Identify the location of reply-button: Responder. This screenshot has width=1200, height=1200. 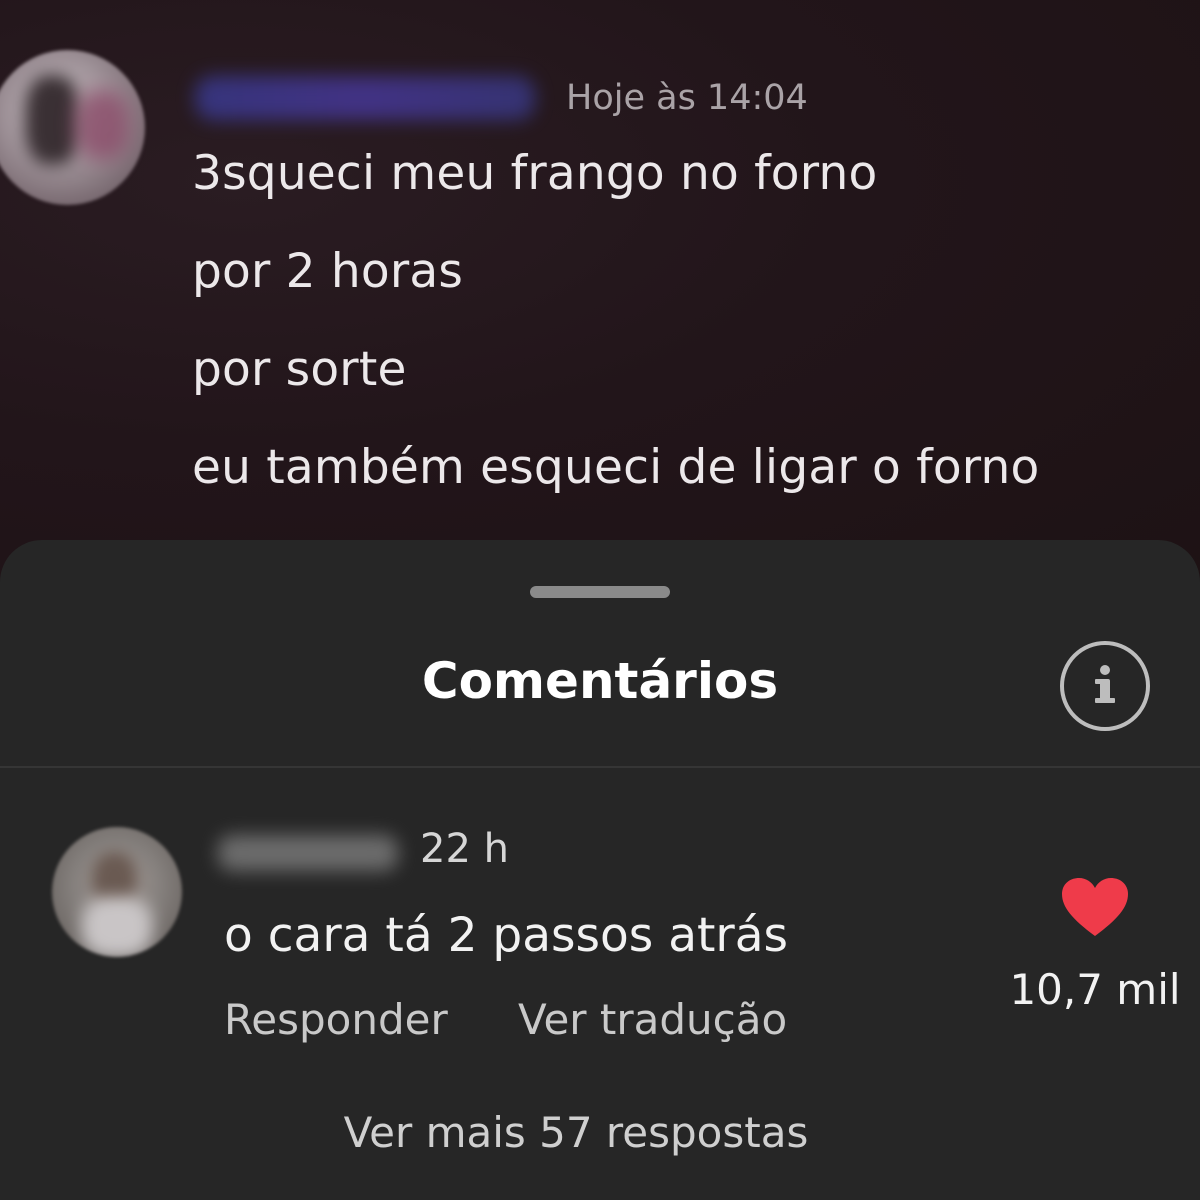
(336, 1019).